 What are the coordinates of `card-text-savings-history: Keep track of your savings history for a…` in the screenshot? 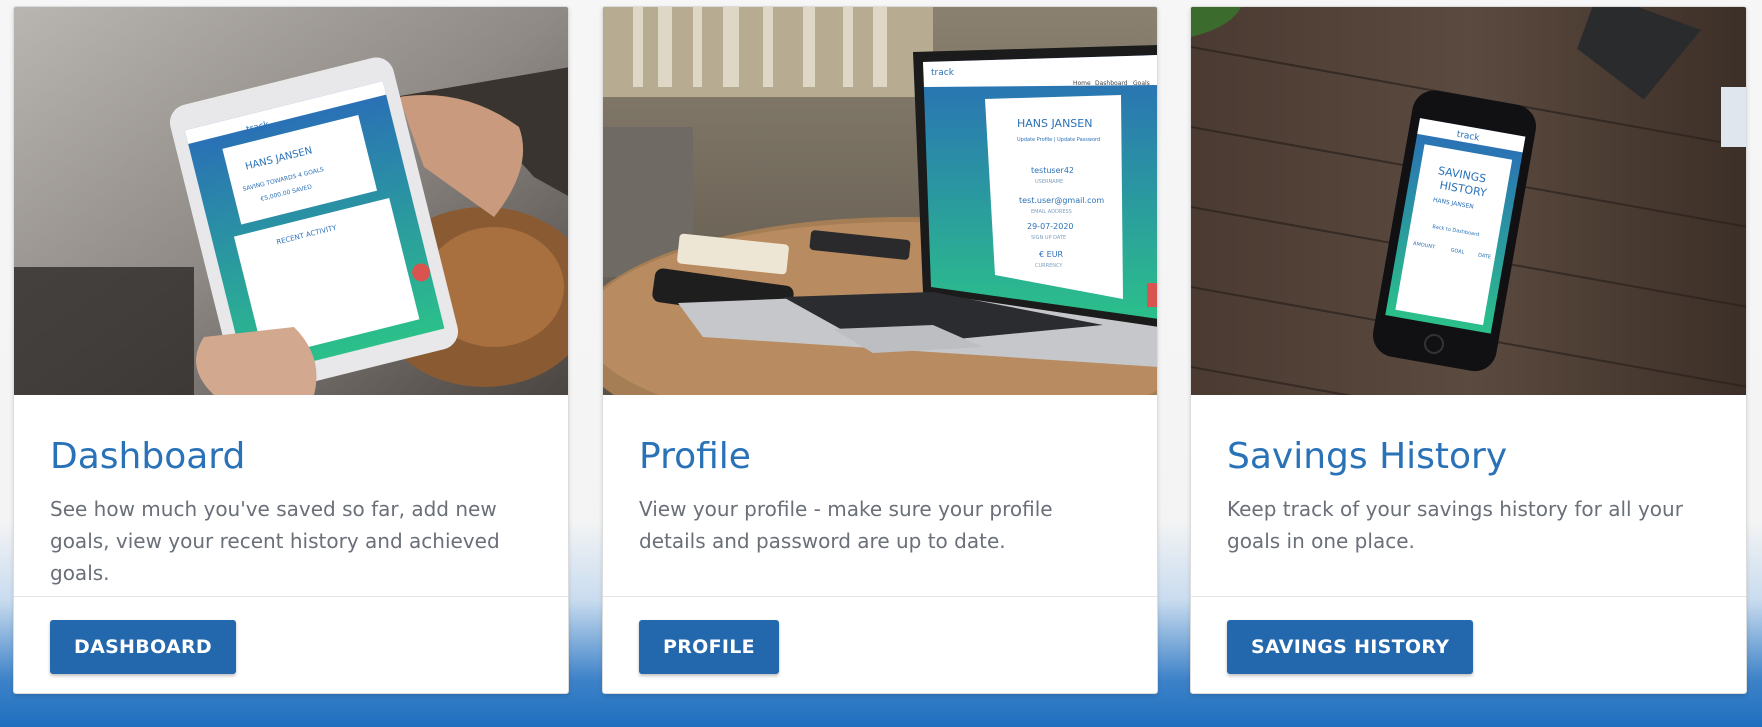 It's located at (1455, 525).